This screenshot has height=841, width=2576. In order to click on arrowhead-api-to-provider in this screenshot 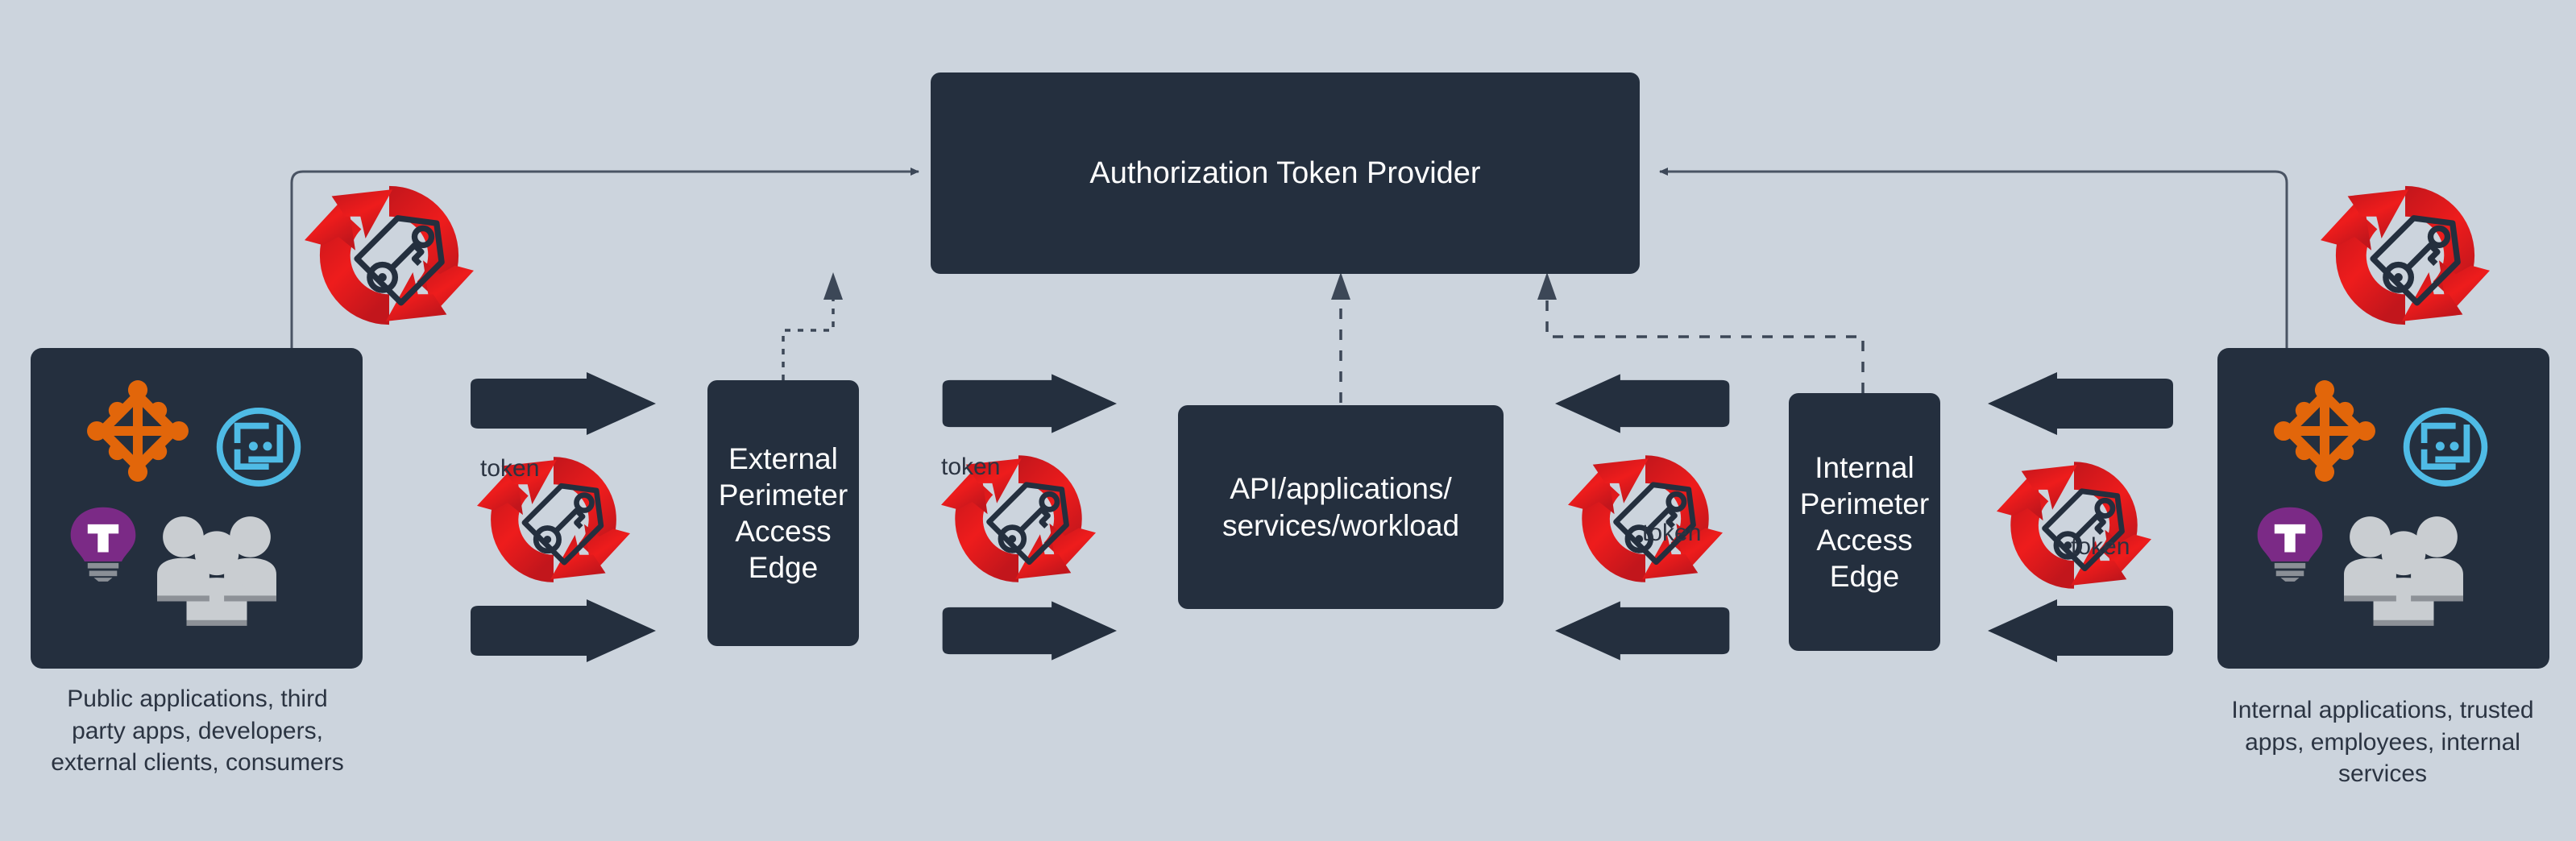, I will do `click(1340, 286)`.